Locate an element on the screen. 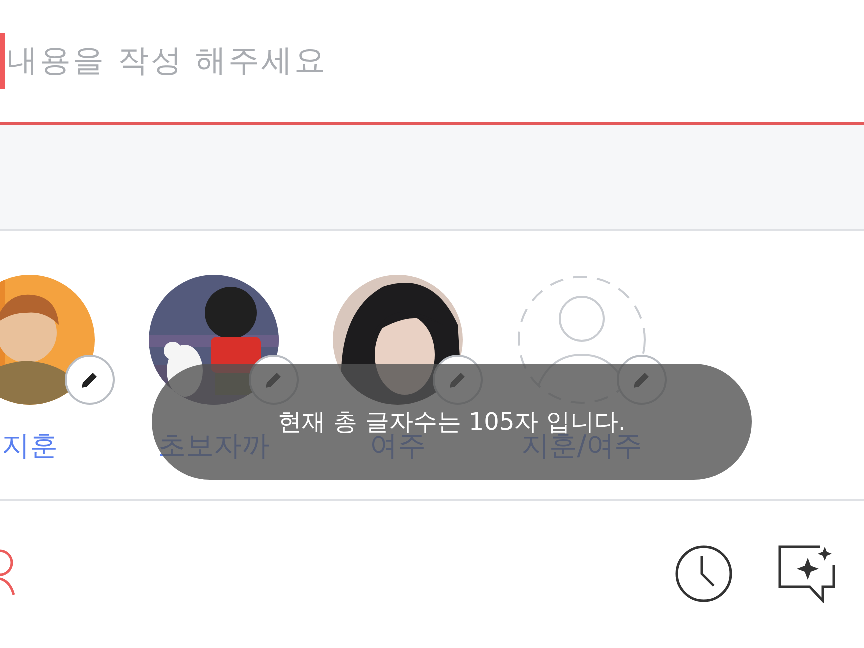 The image size is (864, 648). text-cursor is located at coordinates (2, 61).